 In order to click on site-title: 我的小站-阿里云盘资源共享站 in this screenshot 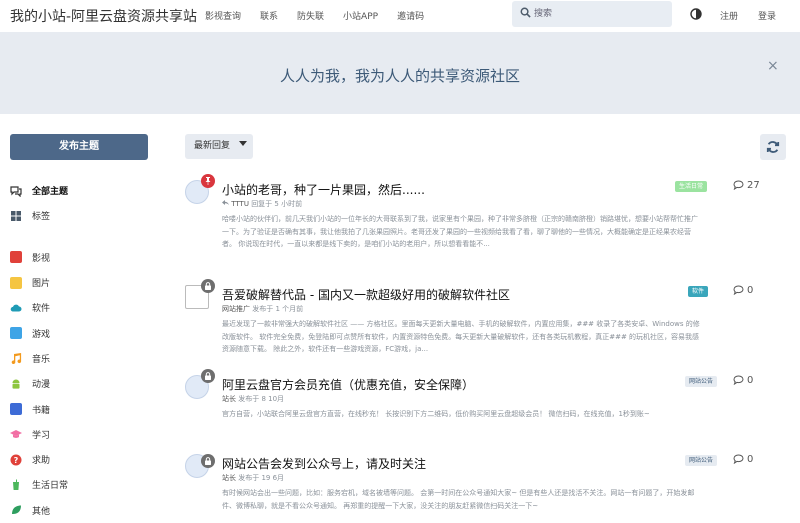, I will do `click(103, 16)`.